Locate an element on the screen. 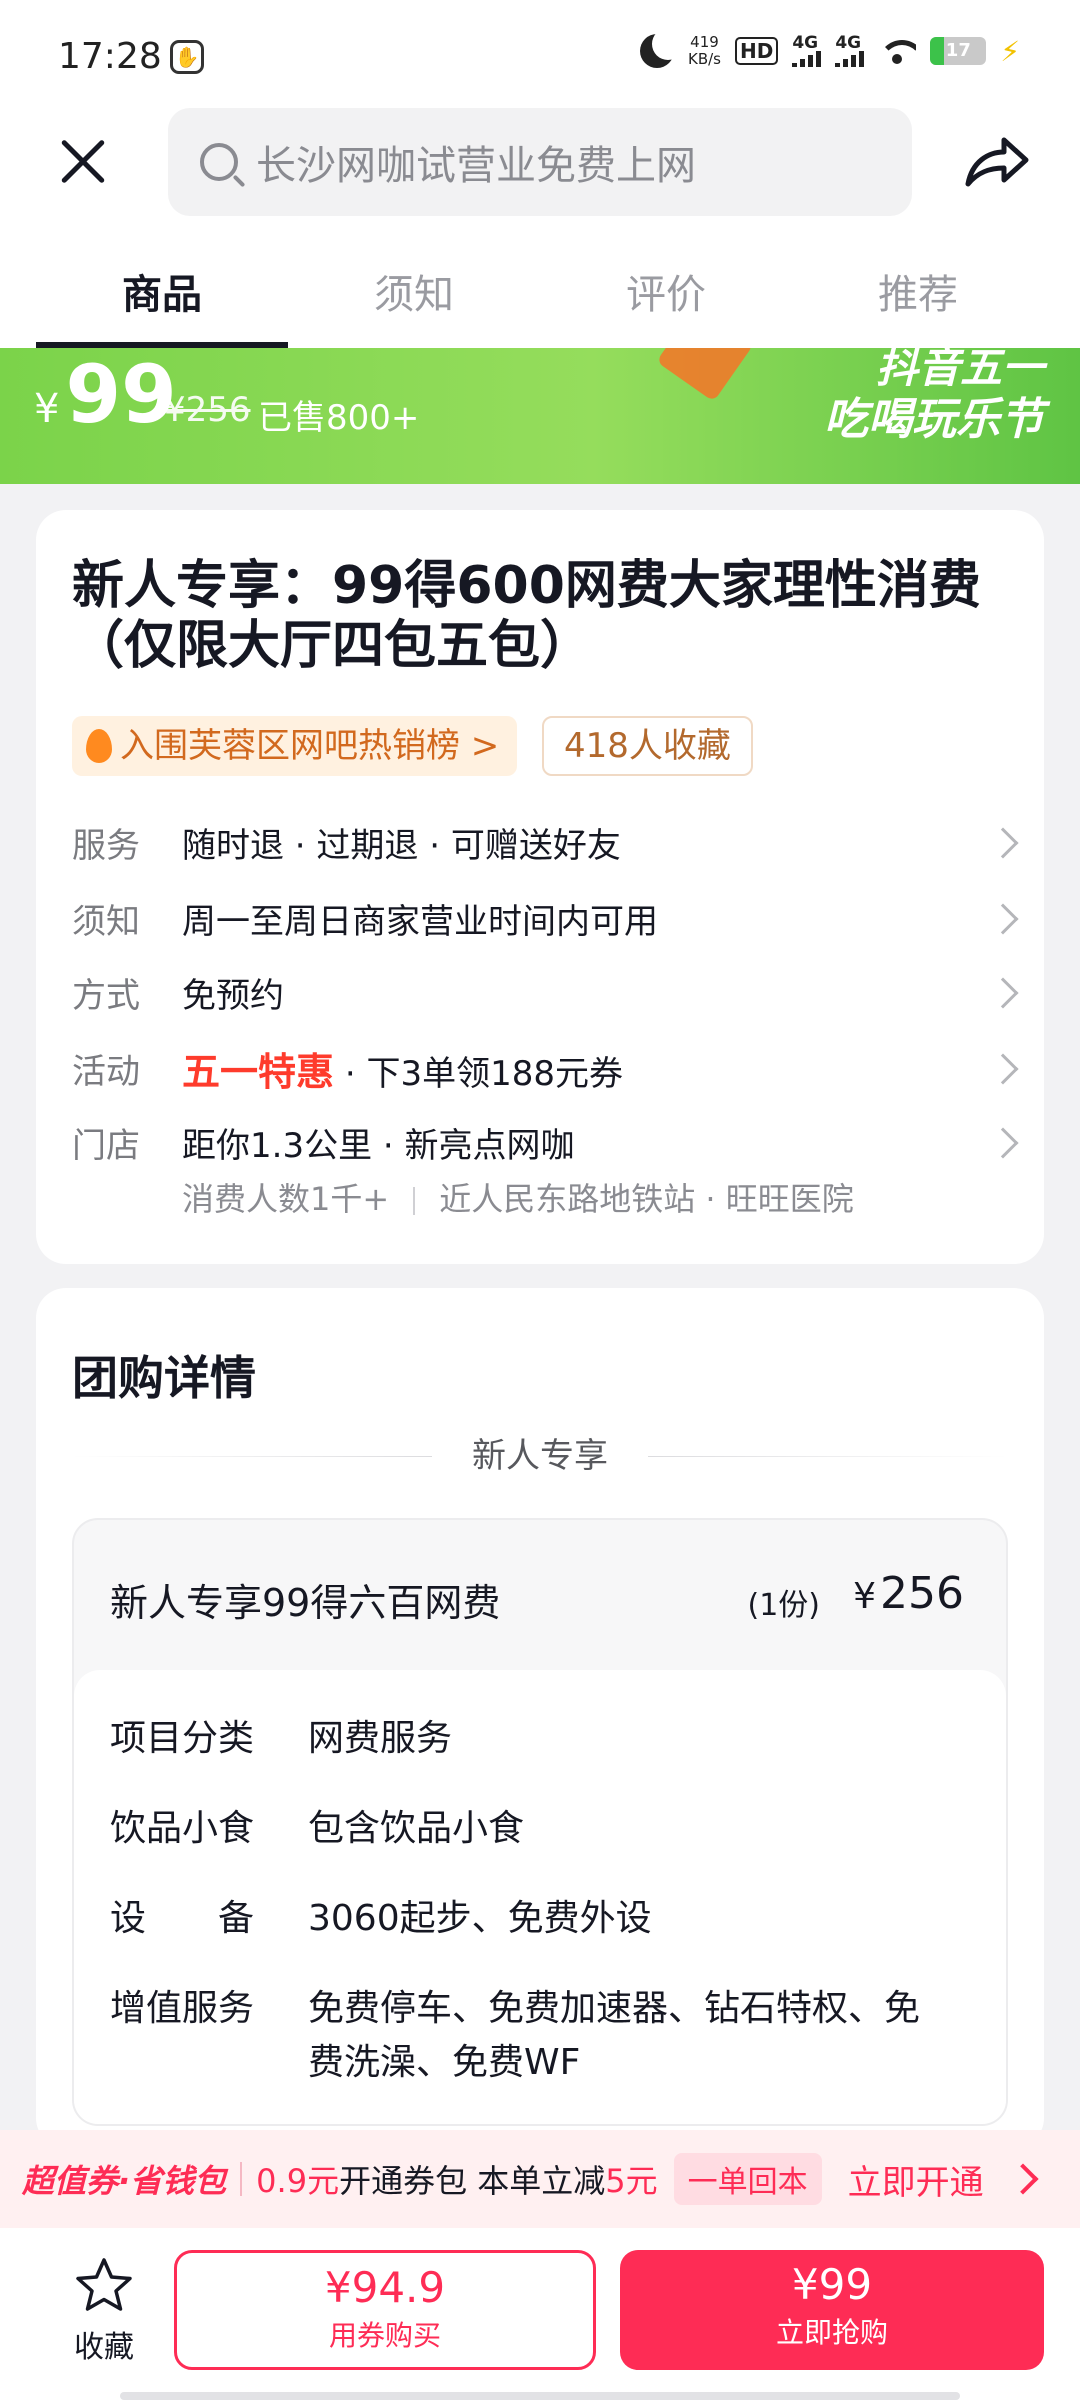  info-row-service: 服务 随时退 · 过期退 · 可赠送好友 is located at coordinates (552, 846).